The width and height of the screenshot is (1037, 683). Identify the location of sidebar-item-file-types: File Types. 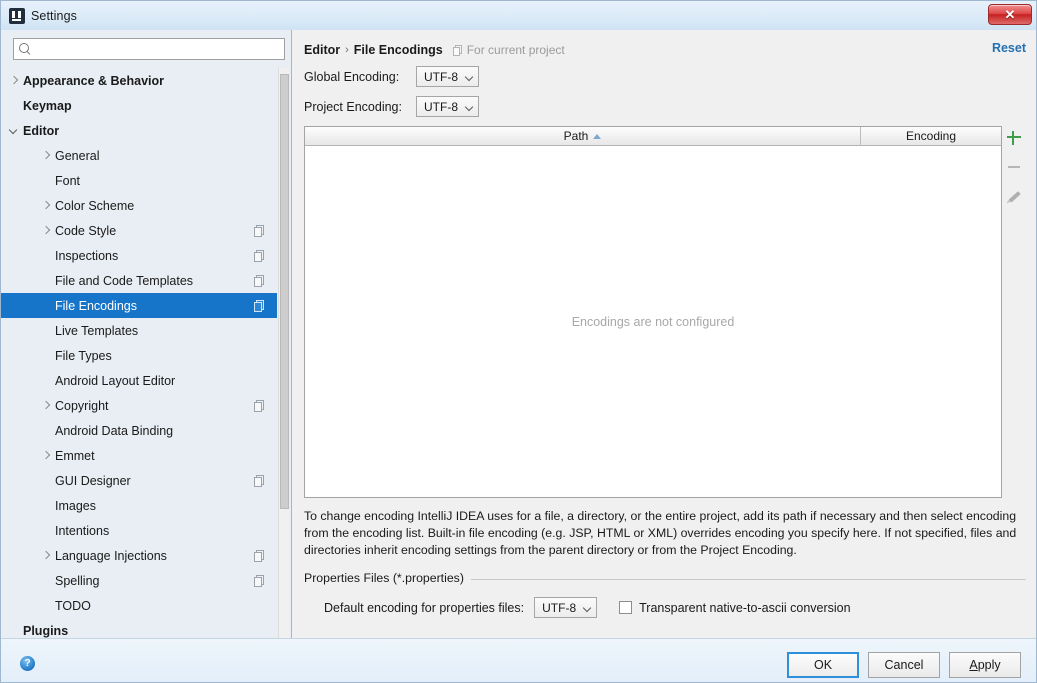
(139, 355).